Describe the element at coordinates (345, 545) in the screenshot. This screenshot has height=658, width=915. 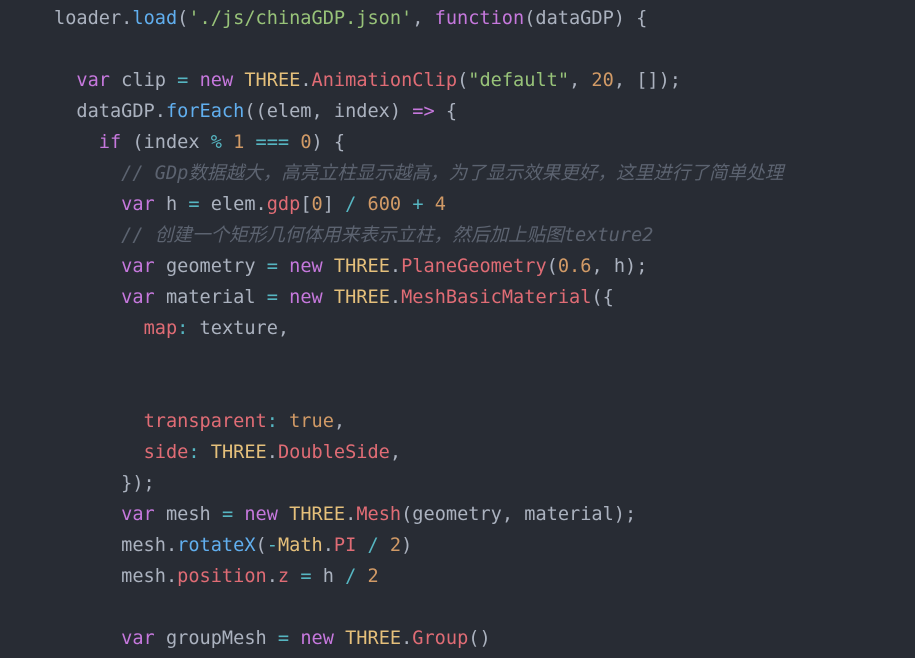
I see `code-token: PI` at that location.